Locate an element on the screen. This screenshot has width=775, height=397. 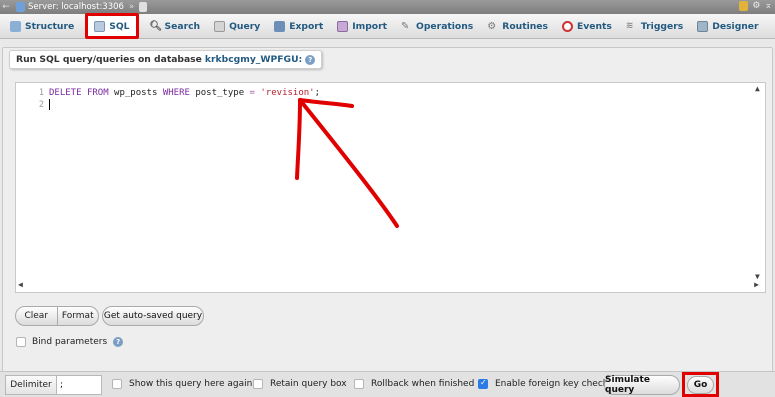
tab-label: Designer is located at coordinates (735, 26).